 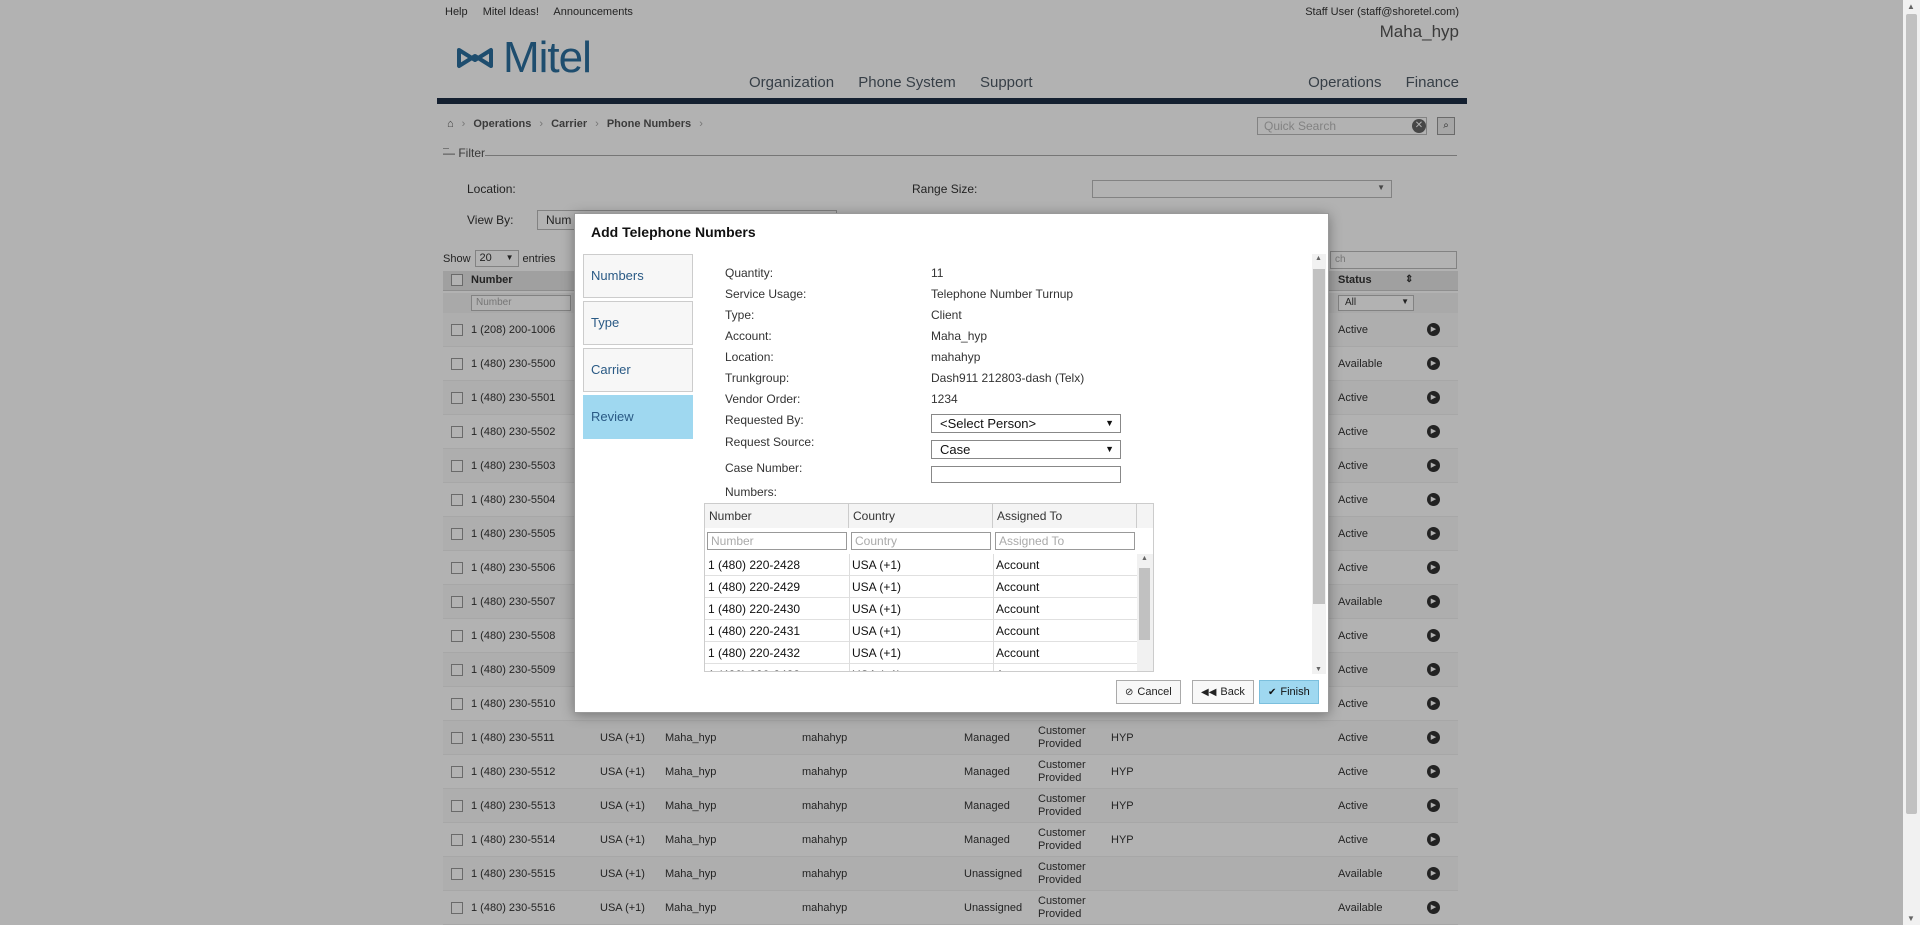 I want to click on grid-scrollbar-thumb, so click(x=1144, y=604).